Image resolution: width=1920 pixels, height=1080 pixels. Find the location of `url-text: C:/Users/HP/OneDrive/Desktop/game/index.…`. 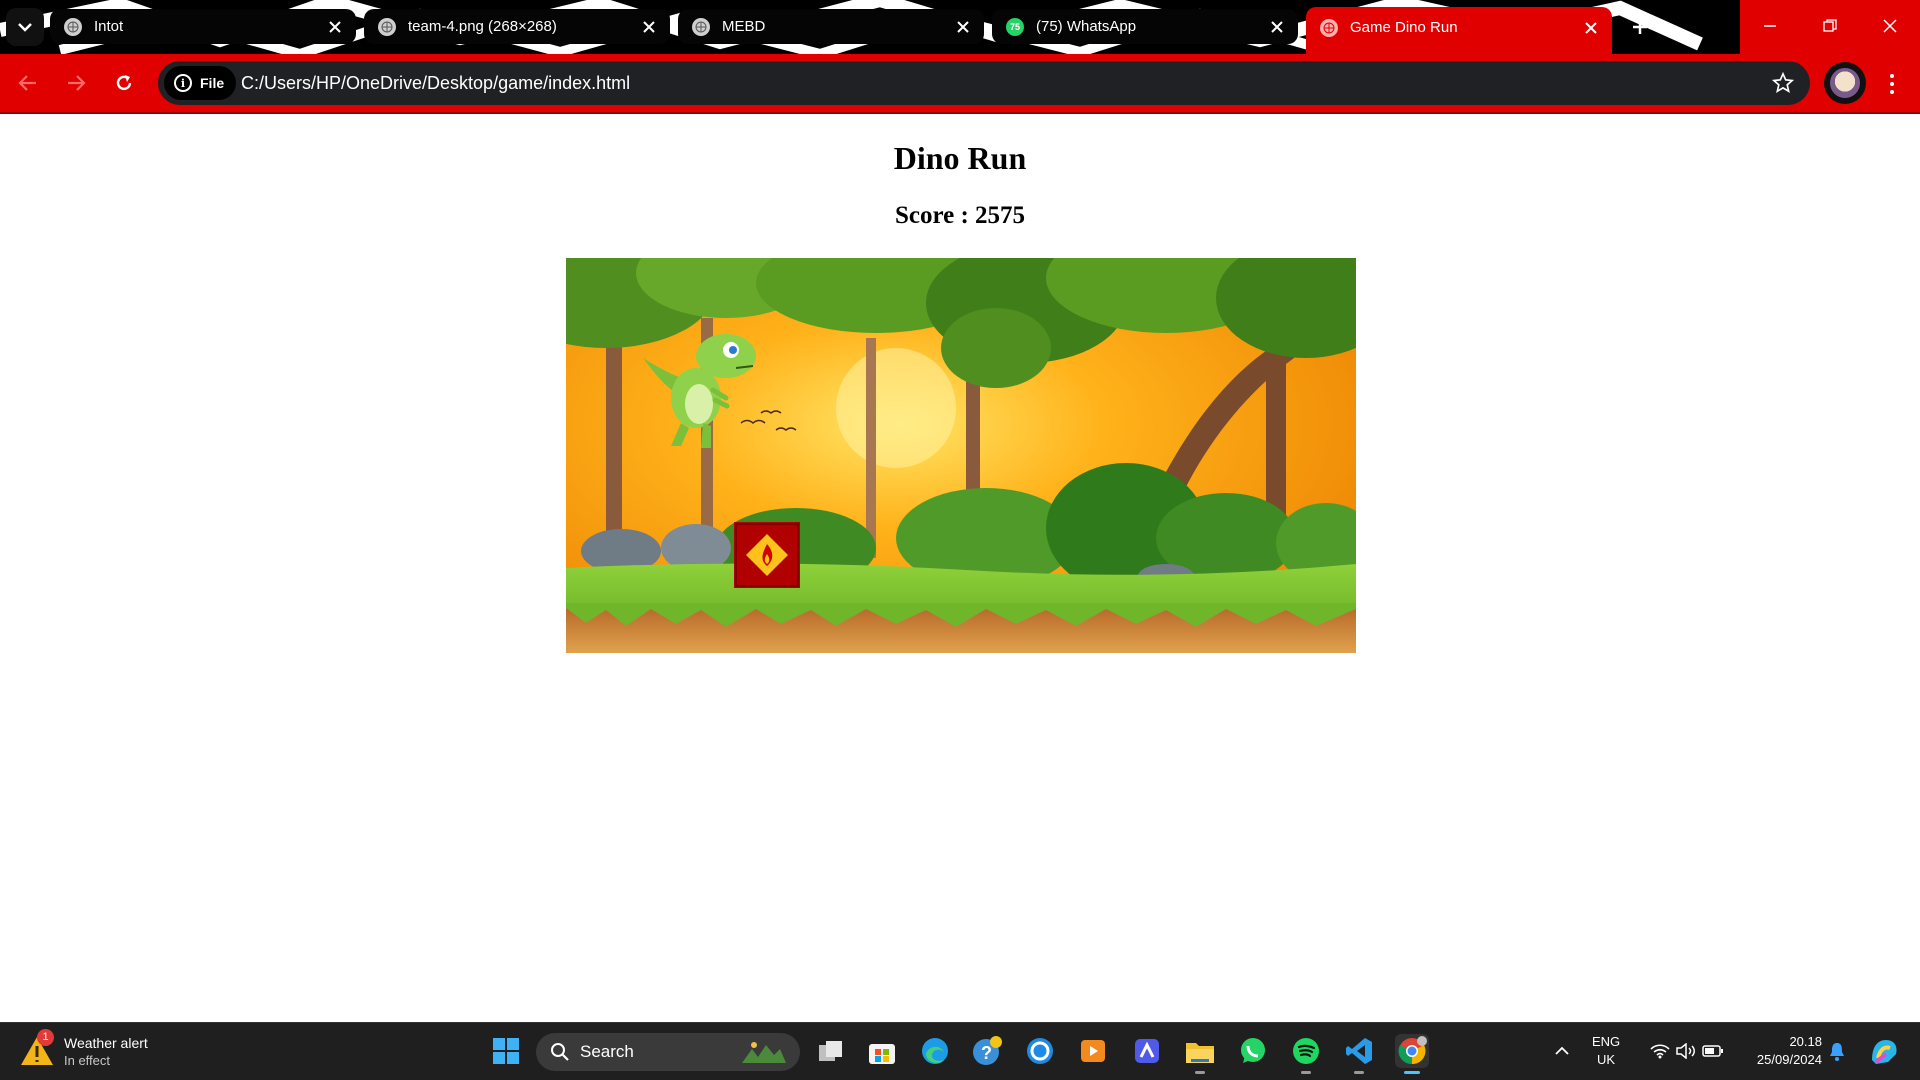

url-text: C:/Users/HP/OneDrive/Desktop/game/index.… is located at coordinates (435, 83).